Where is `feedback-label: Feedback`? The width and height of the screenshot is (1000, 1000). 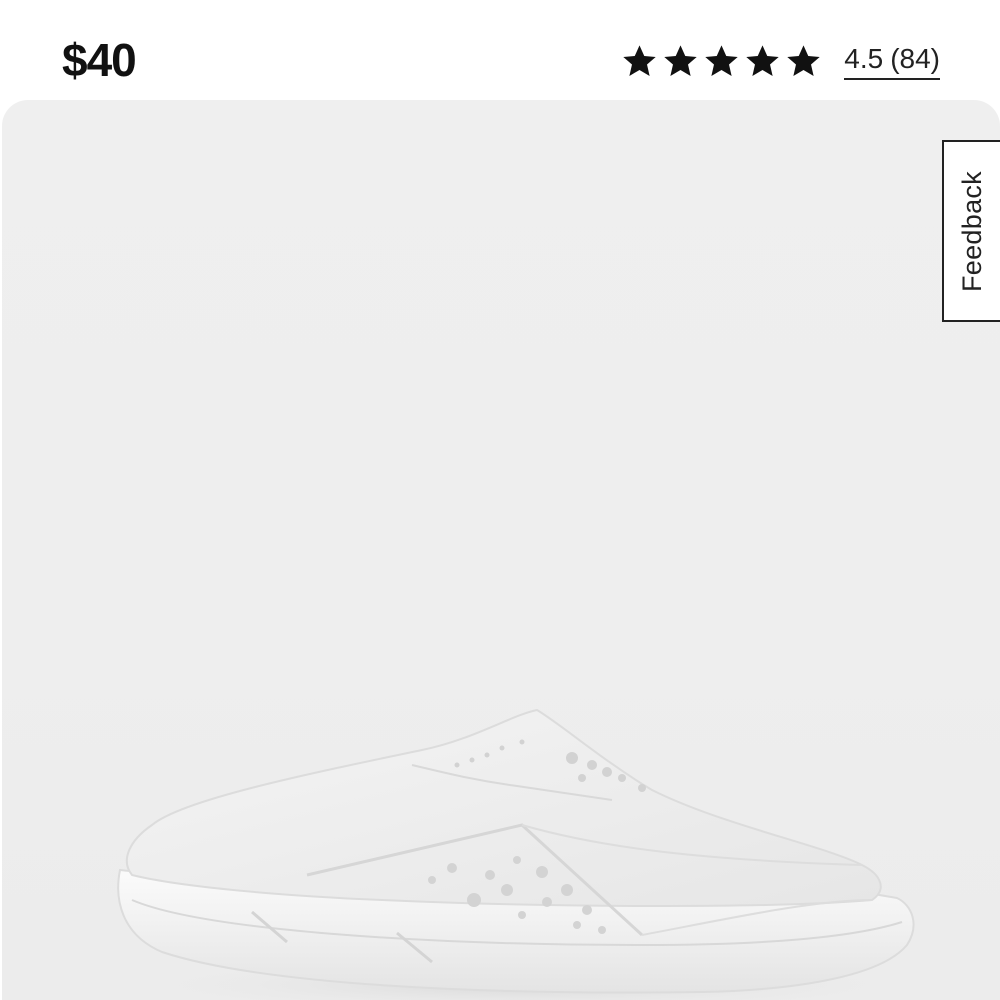 feedback-label: Feedback is located at coordinates (971, 231).